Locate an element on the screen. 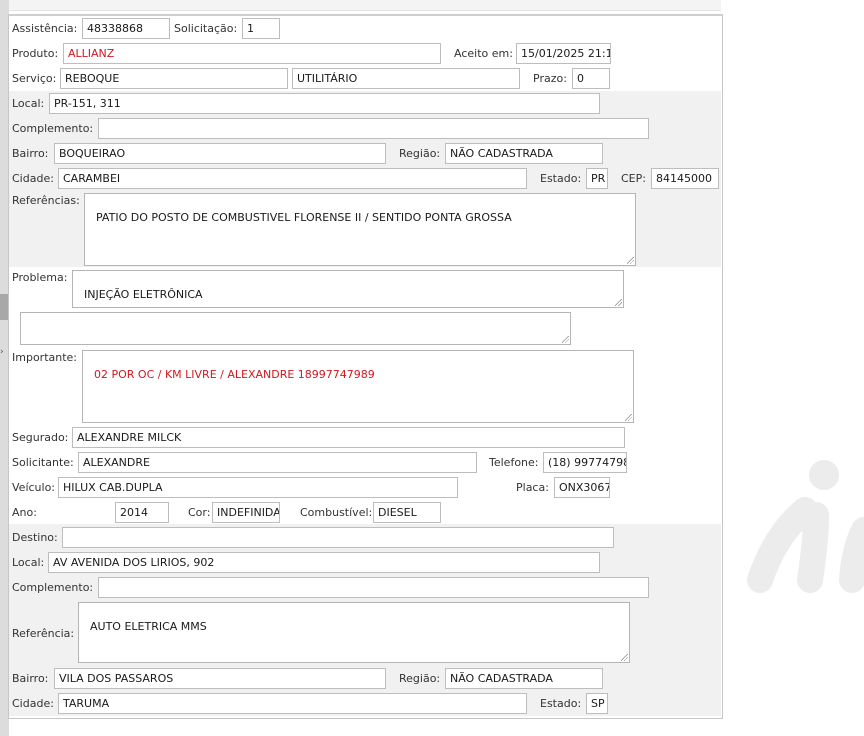 This screenshot has width=864, height=736. problema-label: Problema: is located at coordinates (40, 277).